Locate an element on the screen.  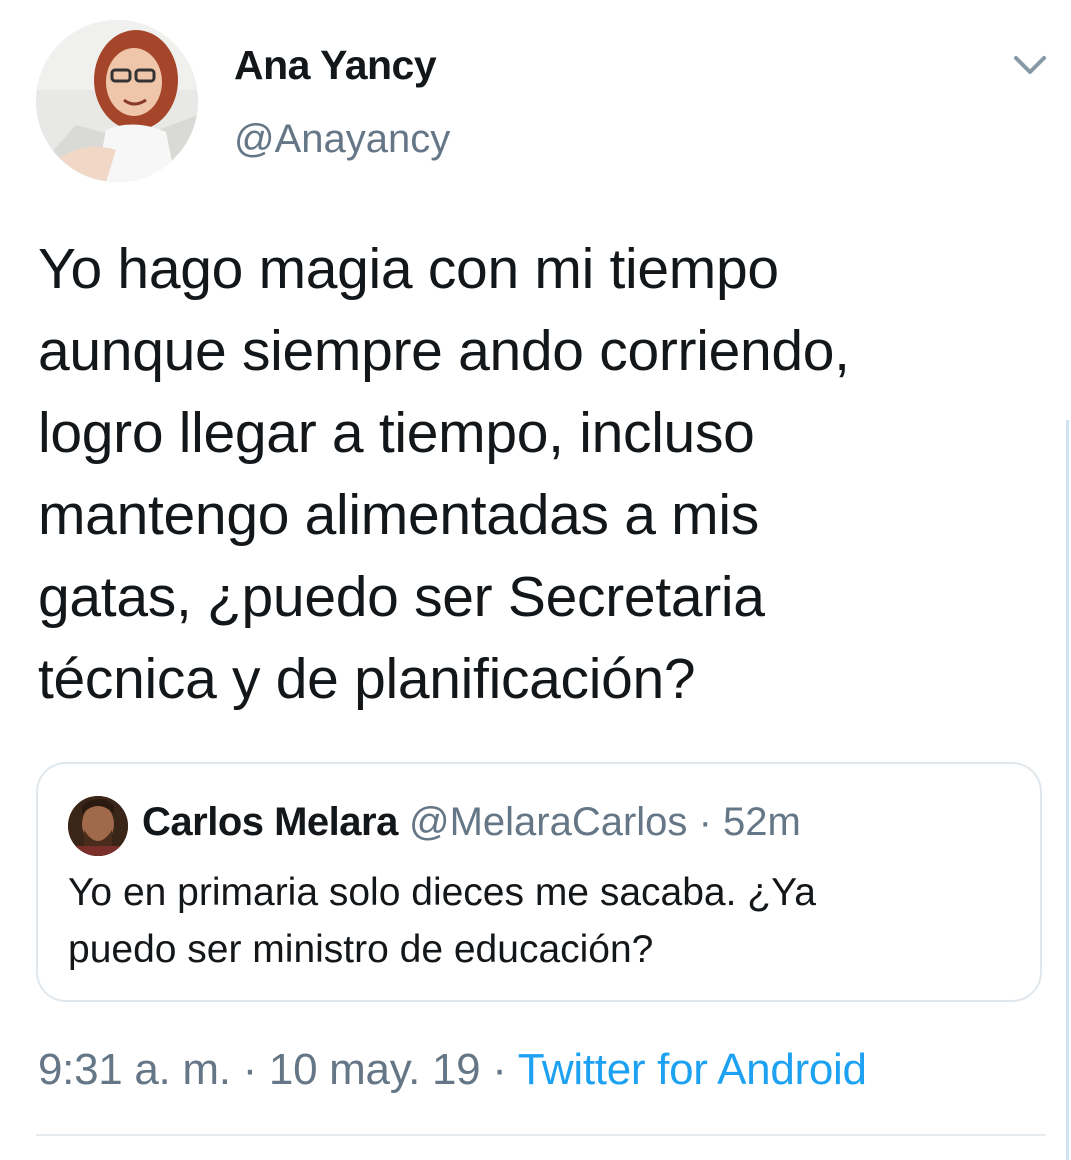
quoted-author-handle: @MelaraCarlos is located at coordinates (548, 822).